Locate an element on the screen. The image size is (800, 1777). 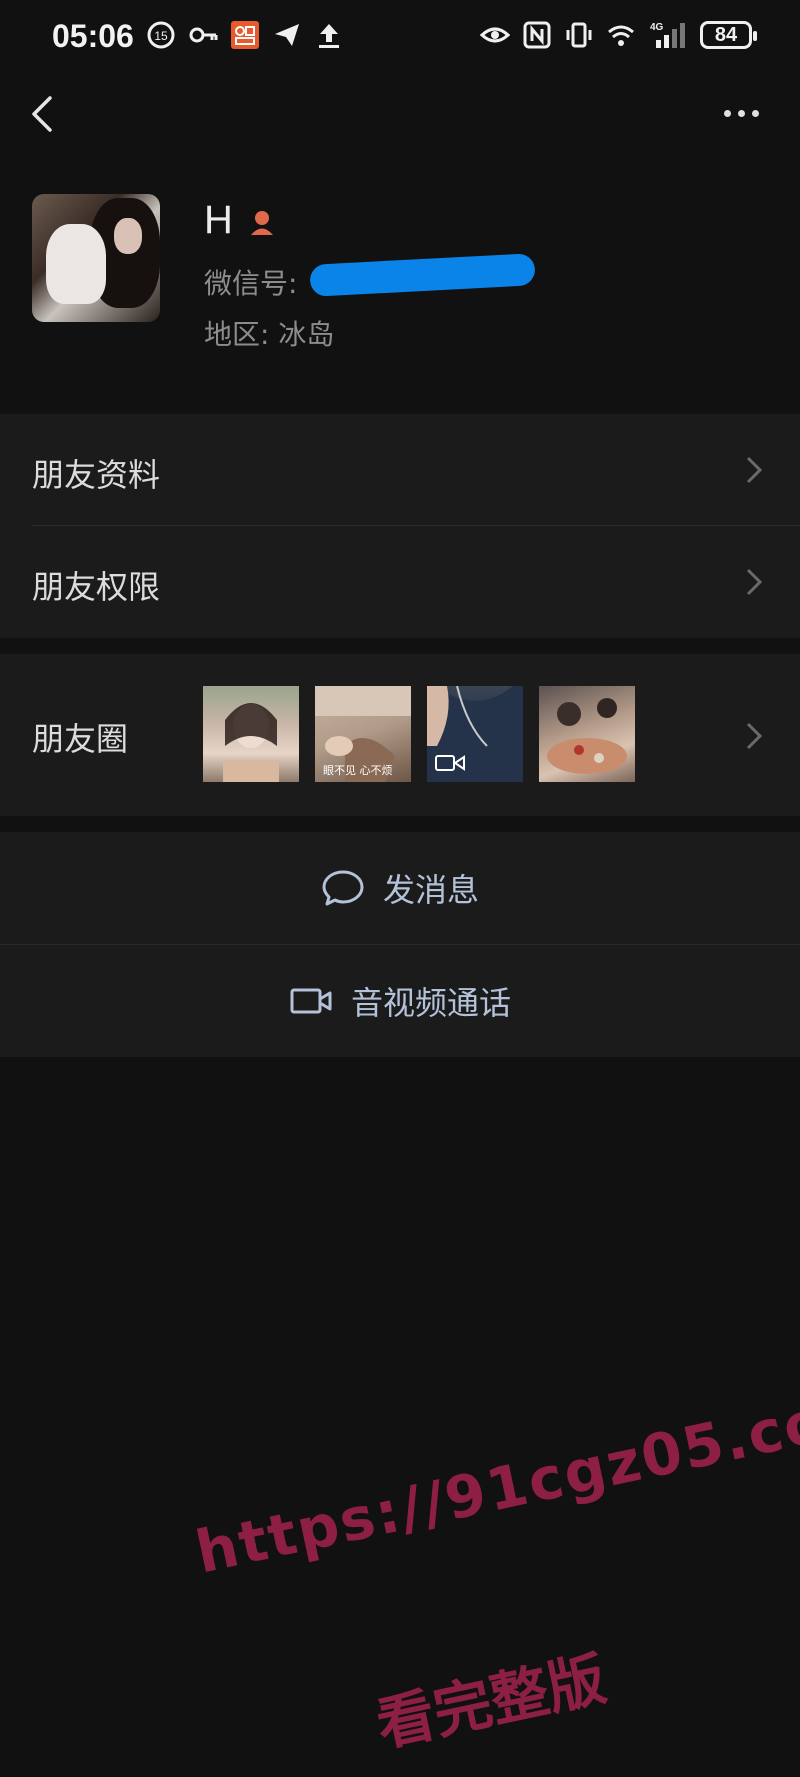
battery-level: 84 is located at coordinates (726, 34).